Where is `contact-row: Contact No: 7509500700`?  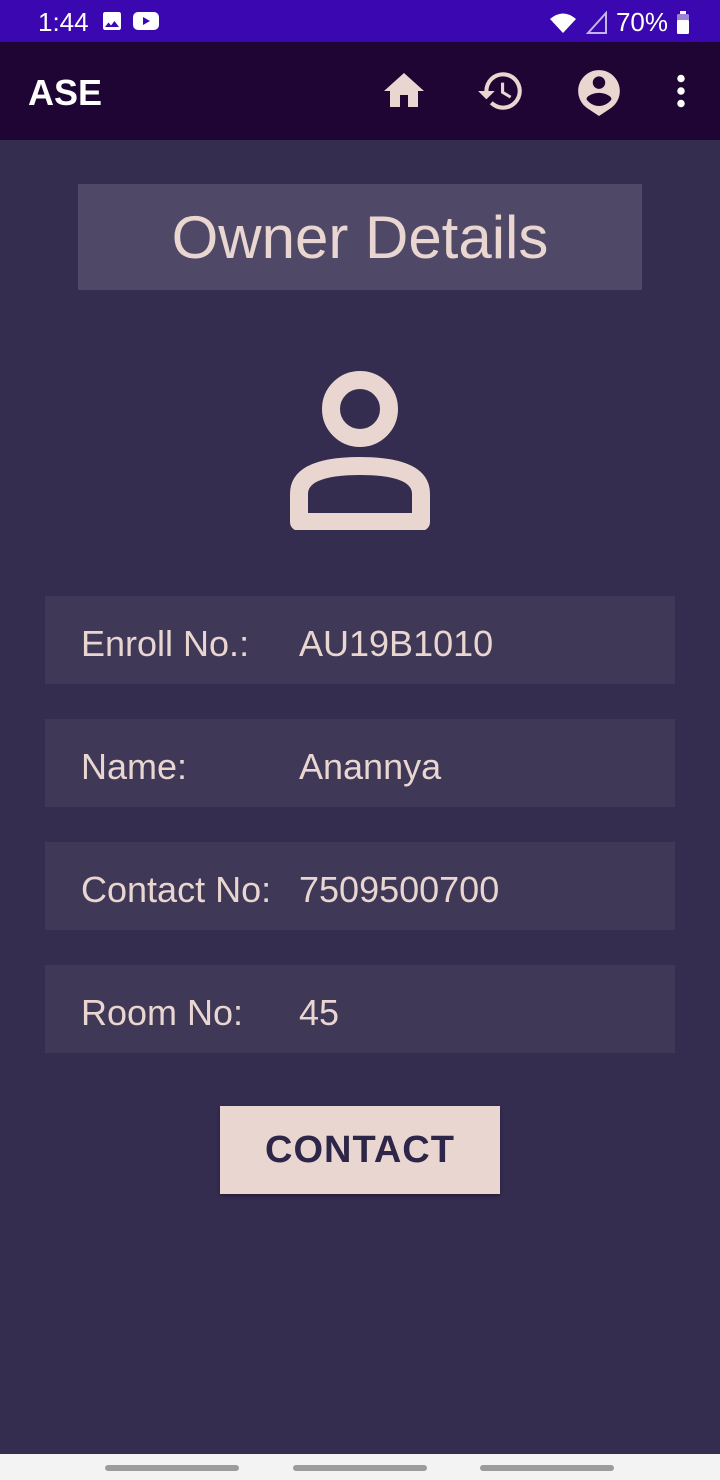
contact-row: Contact No: 7509500700 is located at coordinates (360, 886).